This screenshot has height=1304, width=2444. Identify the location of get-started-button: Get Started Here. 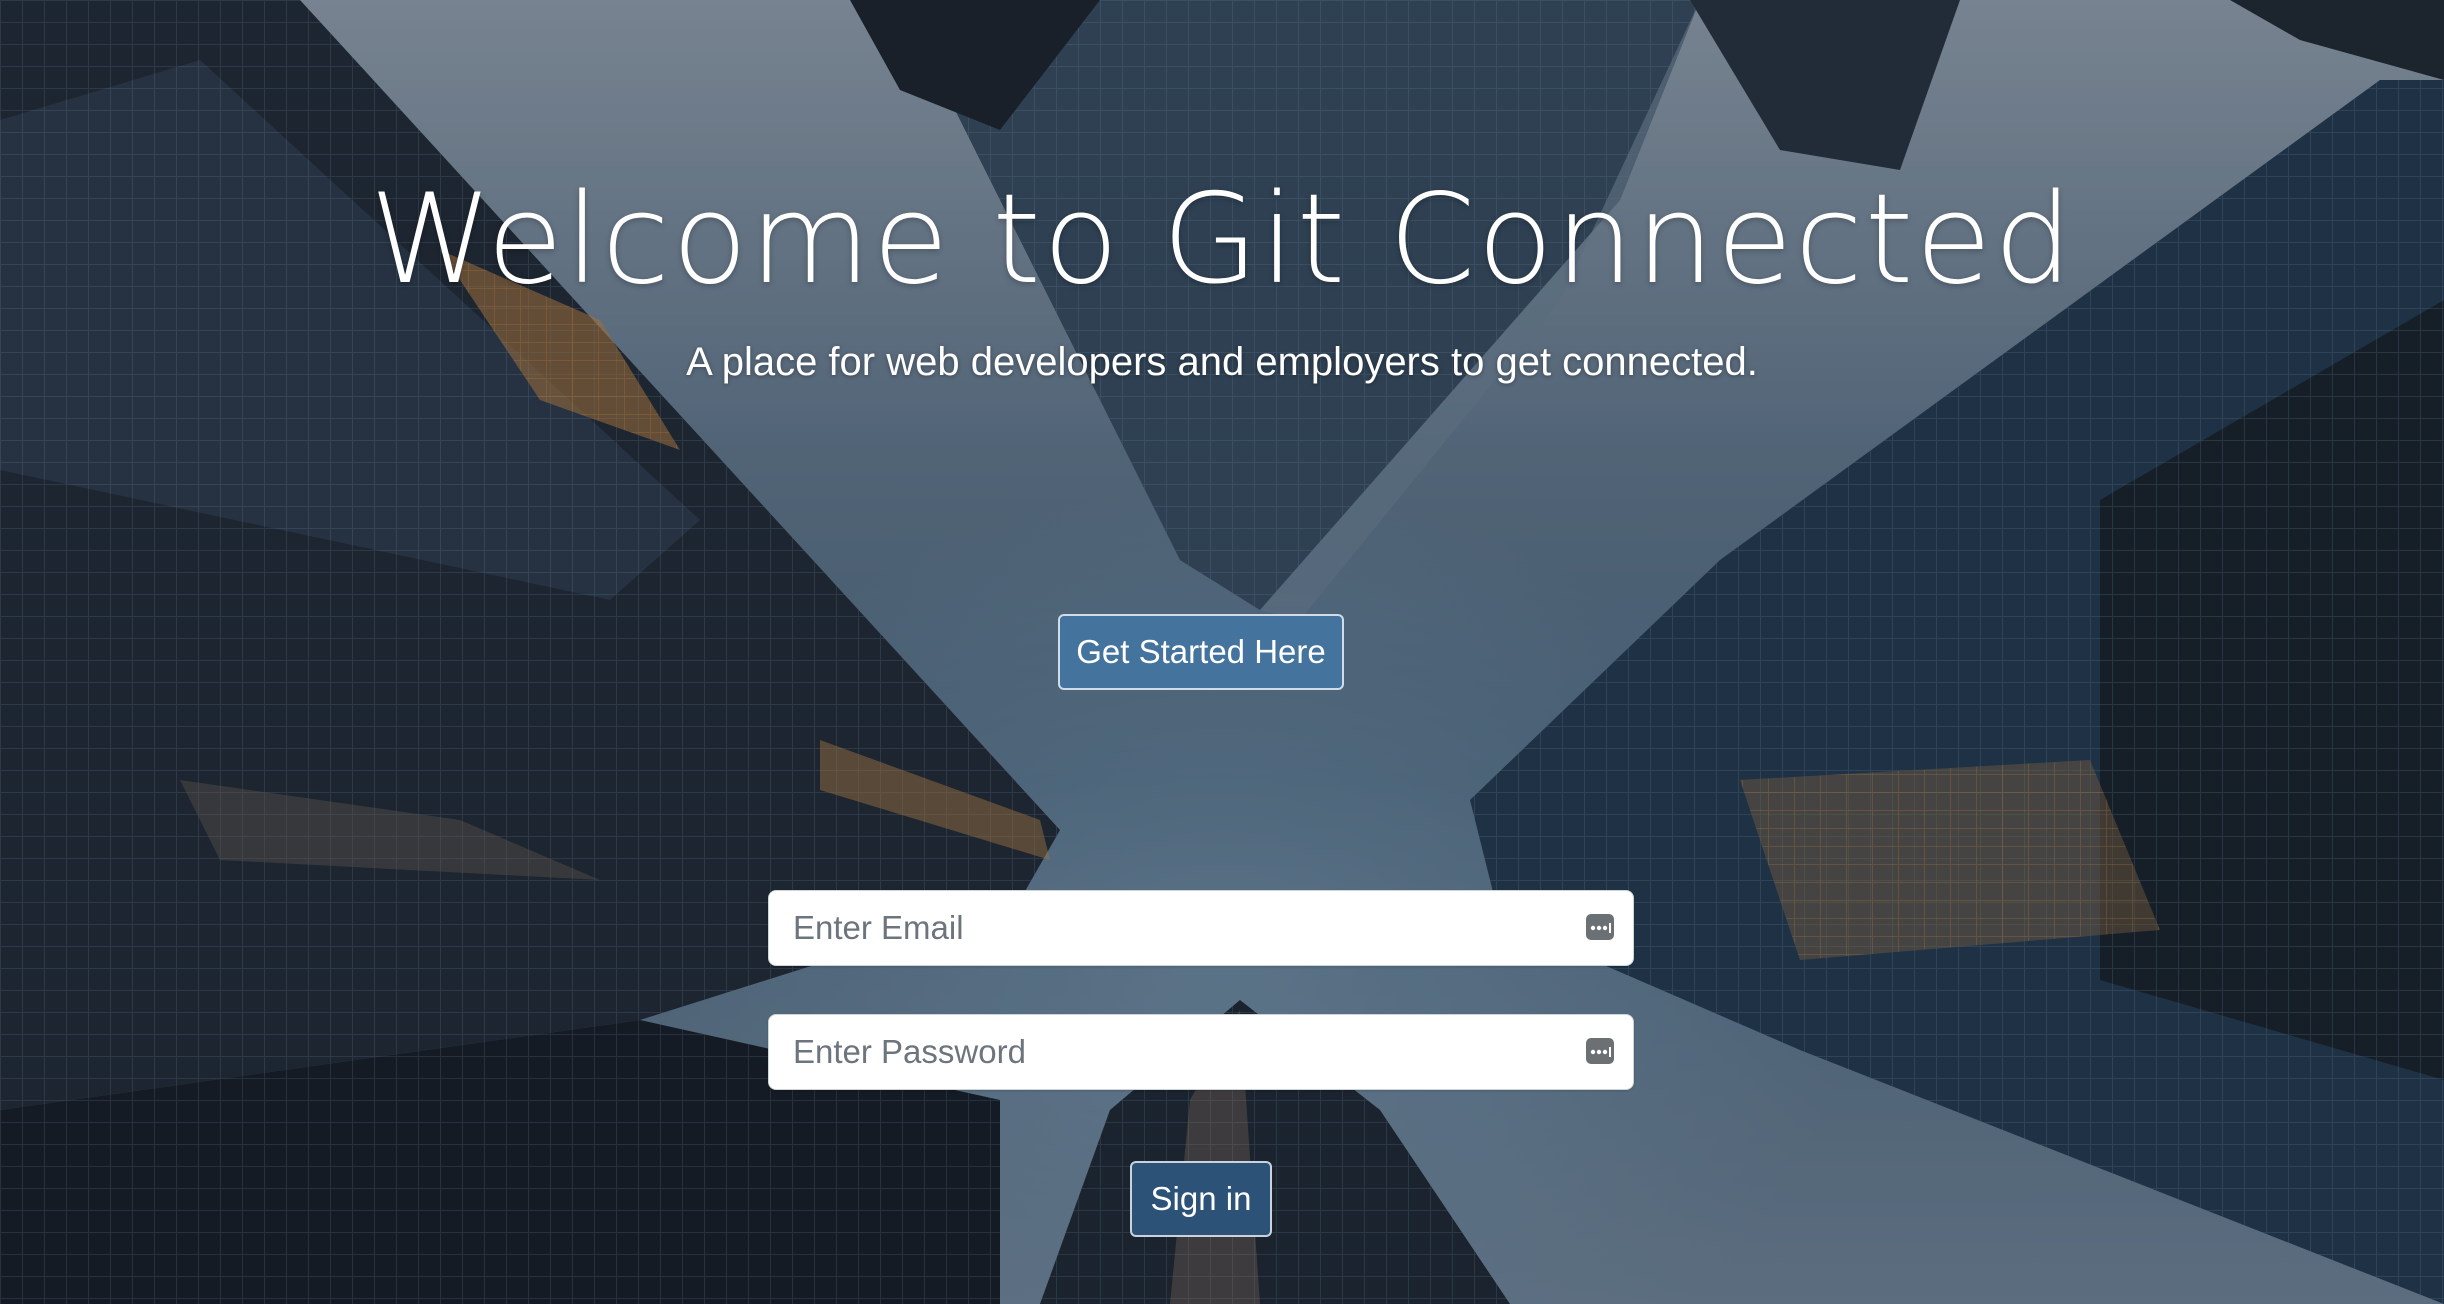
(1201, 652).